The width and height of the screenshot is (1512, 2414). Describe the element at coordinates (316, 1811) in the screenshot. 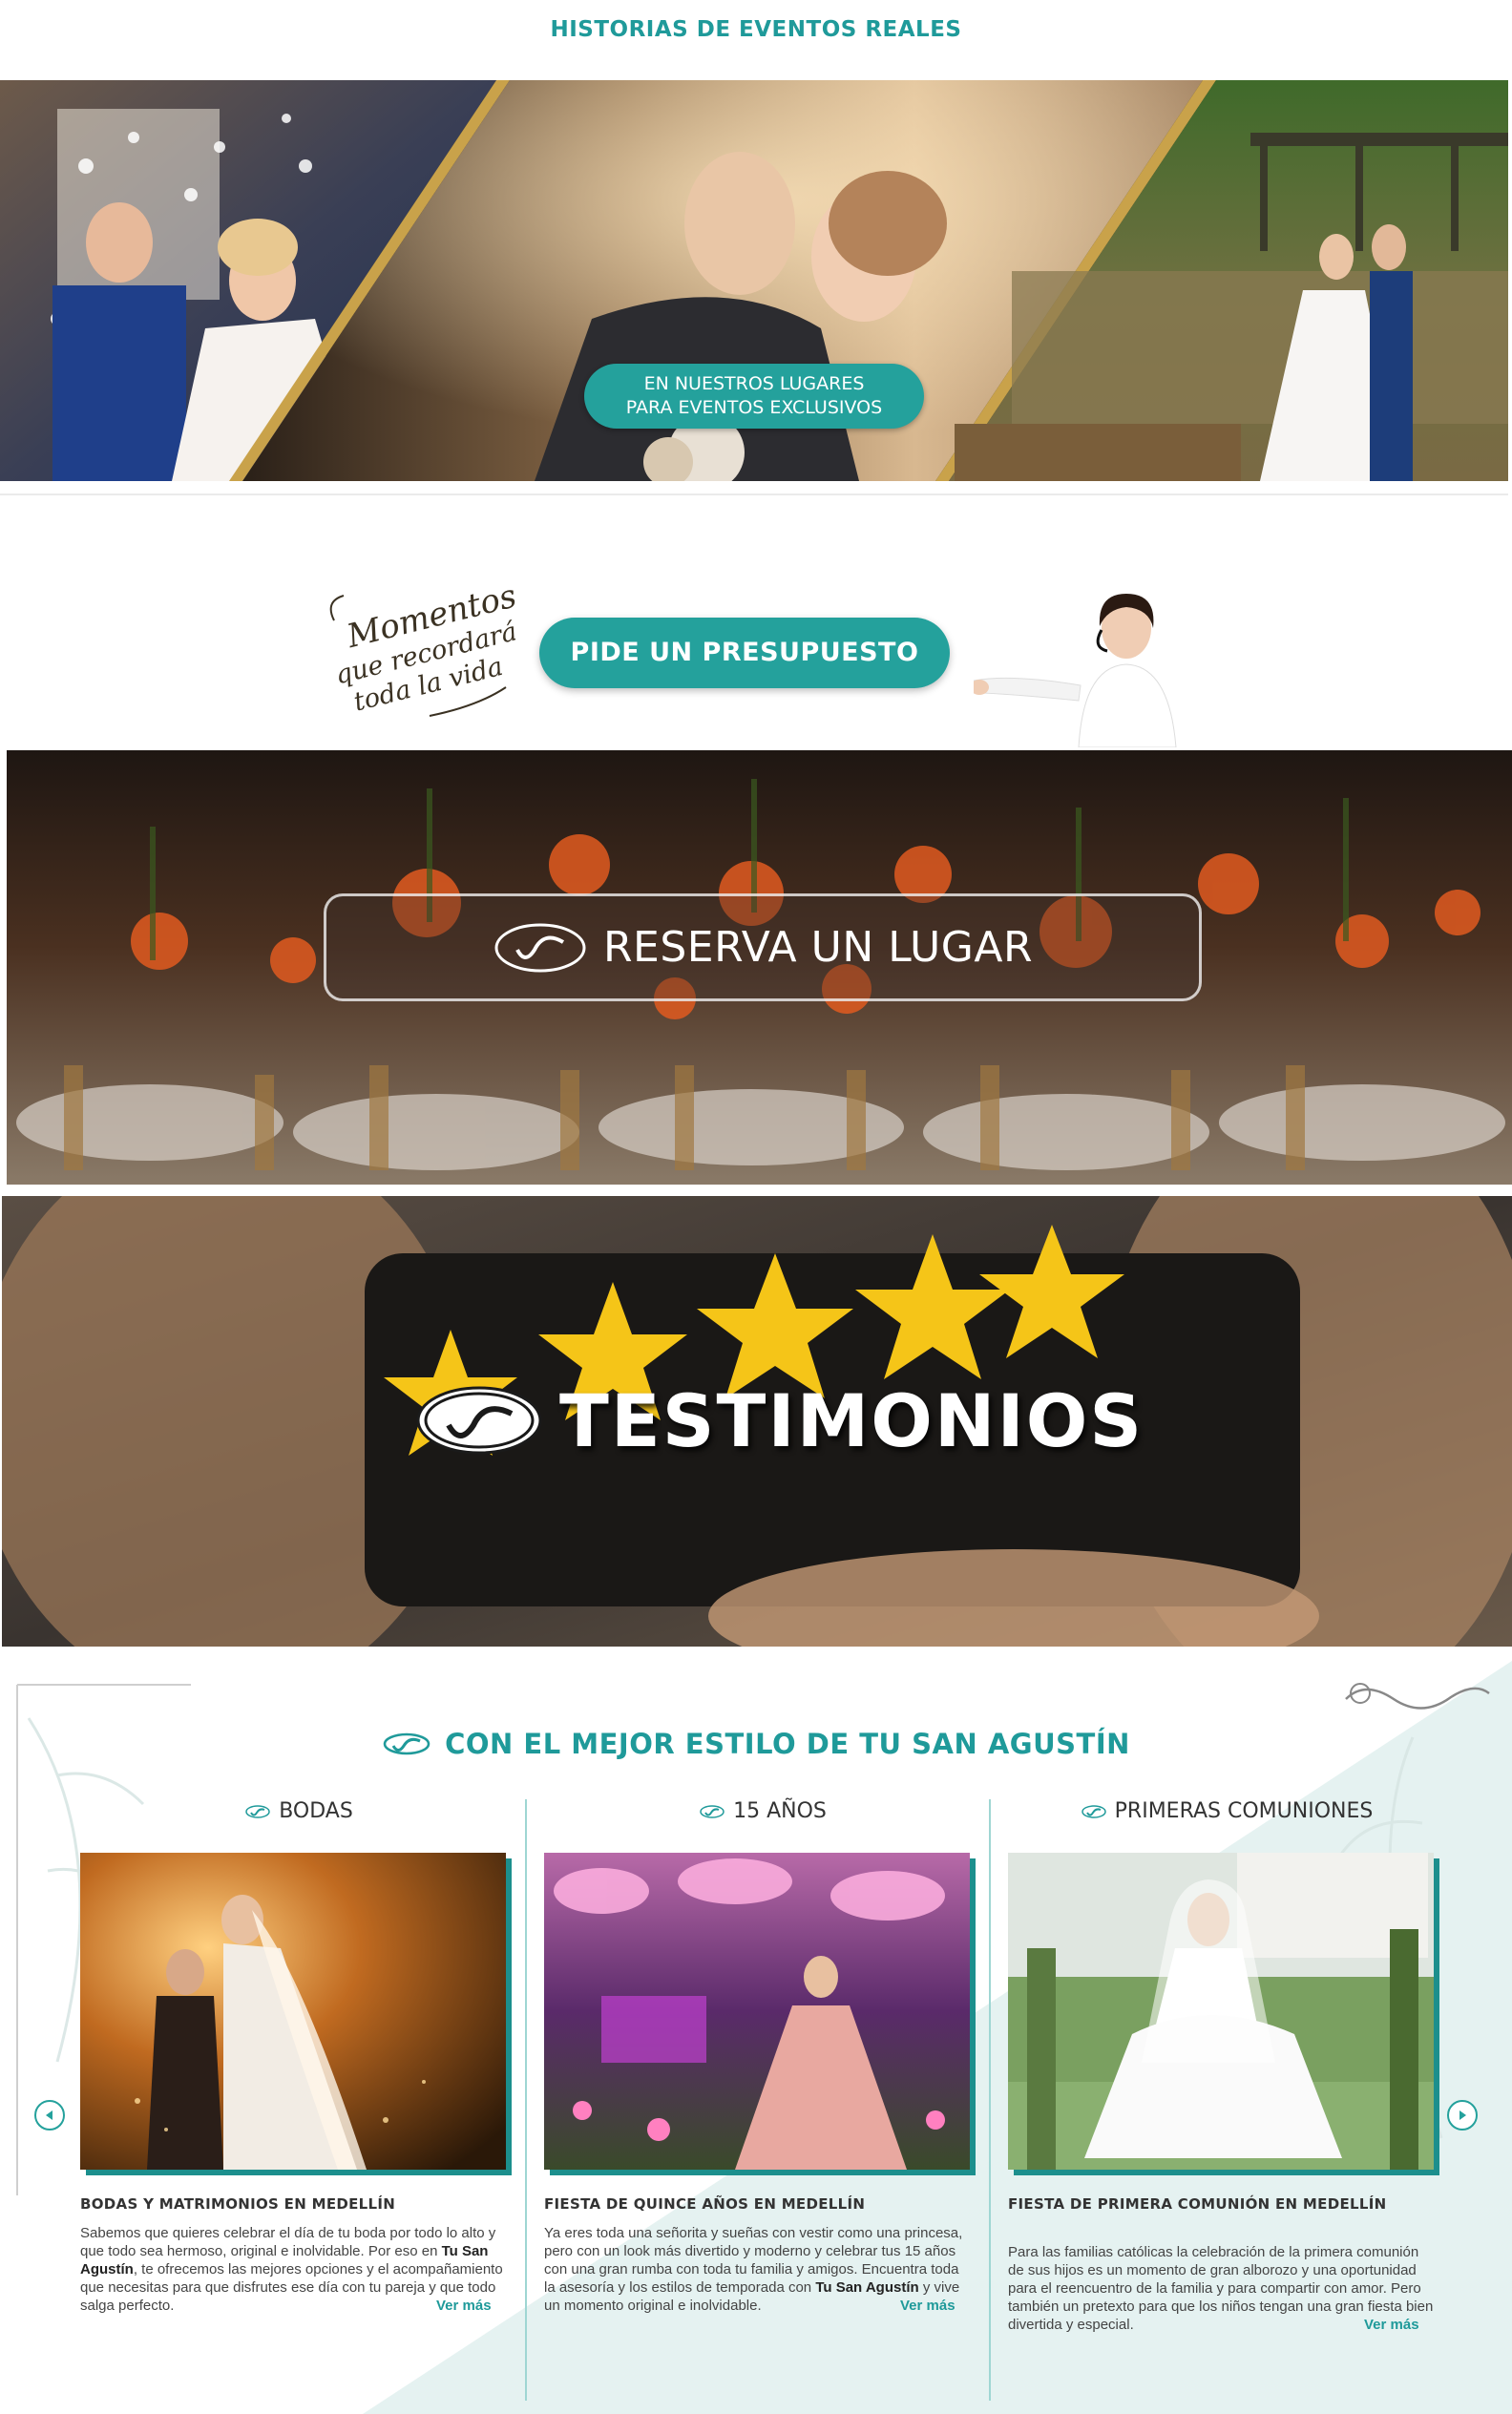

I see `event-card-header-label: BODAS` at that location.